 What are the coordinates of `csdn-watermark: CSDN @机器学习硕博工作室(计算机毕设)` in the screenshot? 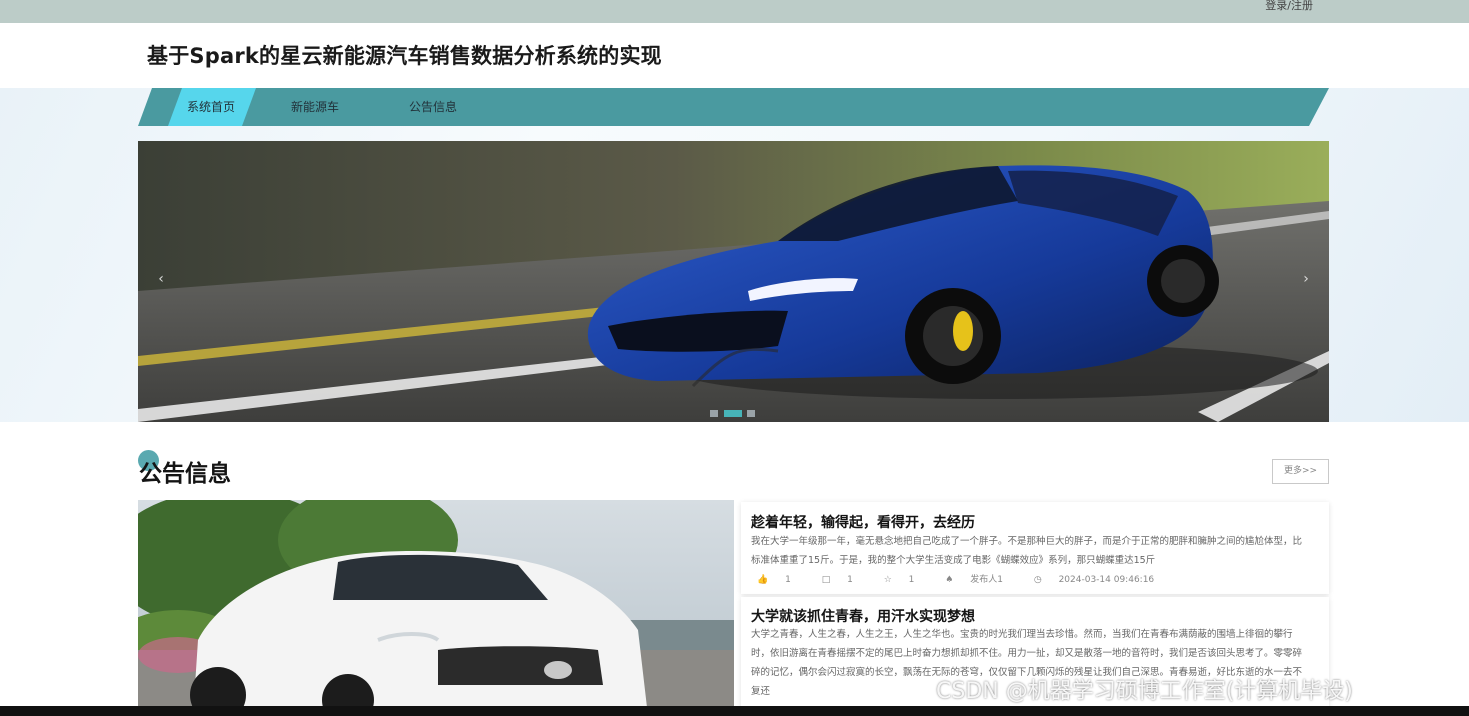 It's located at (1144, 691).